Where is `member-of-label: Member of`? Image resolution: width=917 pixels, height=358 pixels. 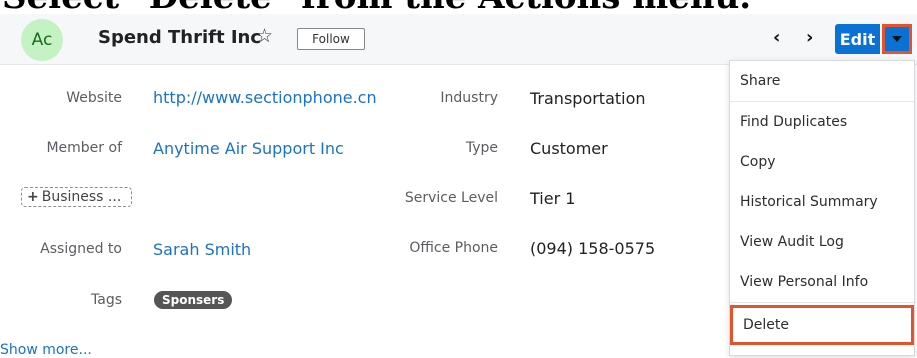 member-of-label: Member of is located at coordinates (84, 148).